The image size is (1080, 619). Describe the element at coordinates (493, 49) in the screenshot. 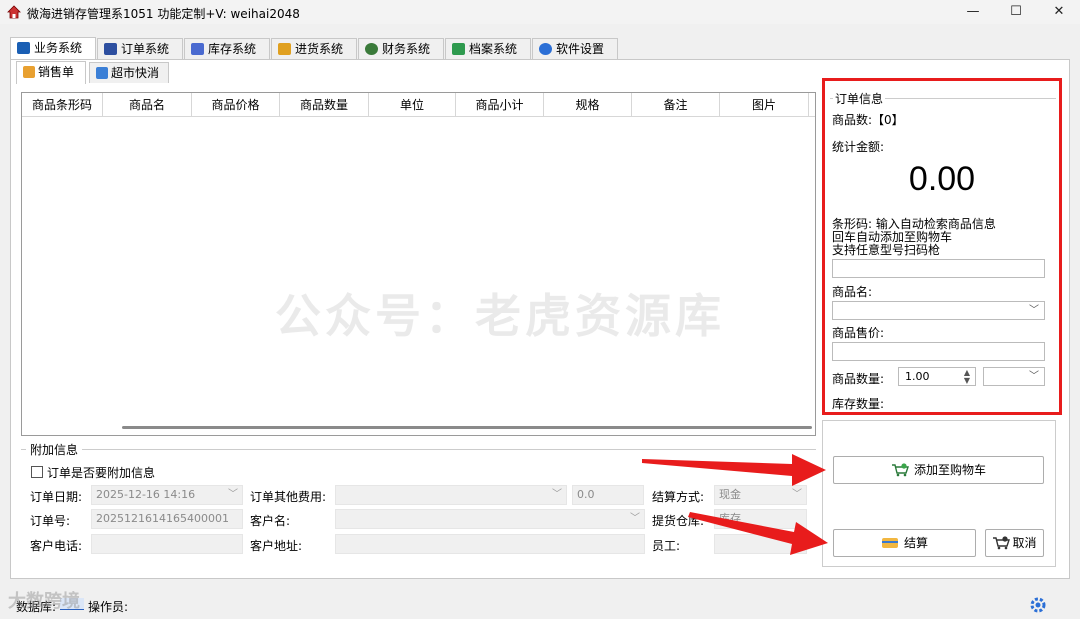

I see `tab-label: 档案系统` at that location.